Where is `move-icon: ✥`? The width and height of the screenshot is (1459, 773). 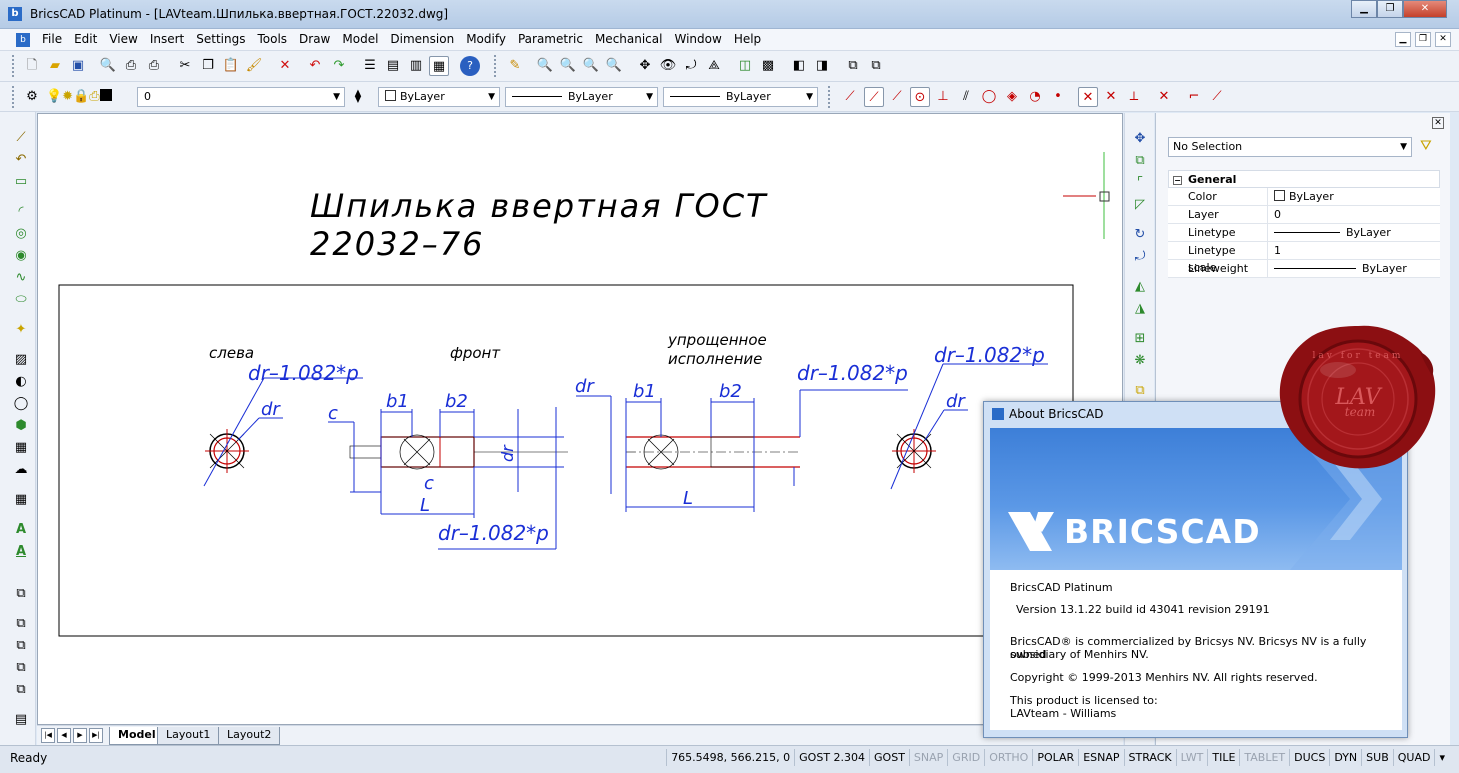 move-icon: ✥ is located at coordinates (1140, 139).